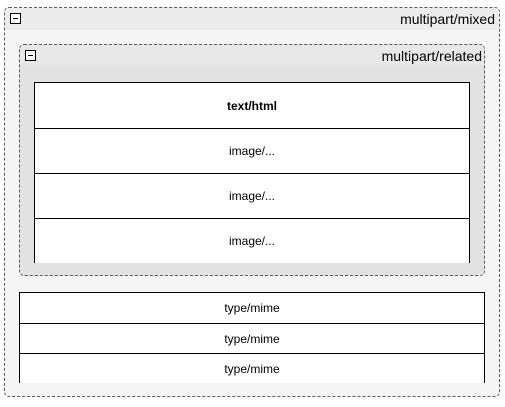 The width and height of the screenshot is (505, 407). I want to click on part-type-mime-2: type/mime, so click(252, 338).